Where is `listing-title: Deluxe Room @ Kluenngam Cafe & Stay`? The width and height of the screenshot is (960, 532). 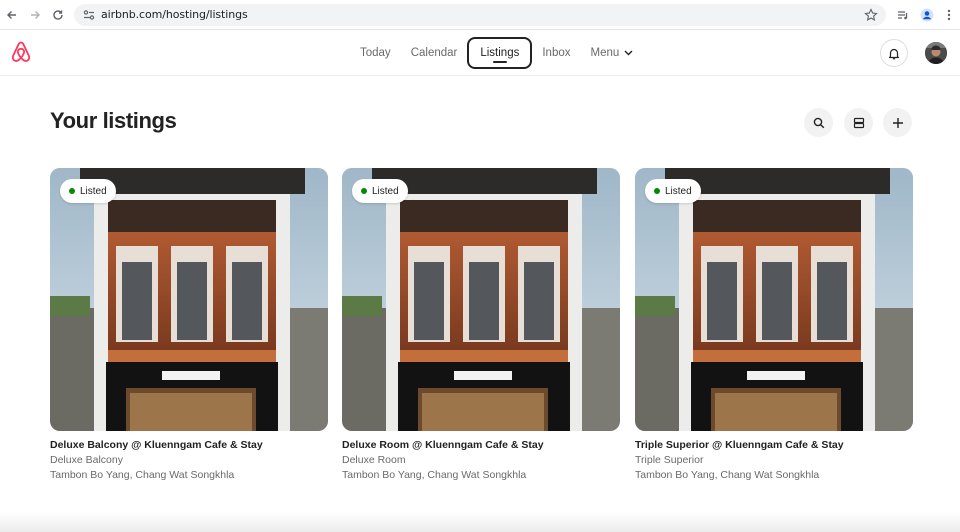 listing-title: Deluxe Room @ Kluenngam Cafe & Stay is located at coordinates (481, 445).